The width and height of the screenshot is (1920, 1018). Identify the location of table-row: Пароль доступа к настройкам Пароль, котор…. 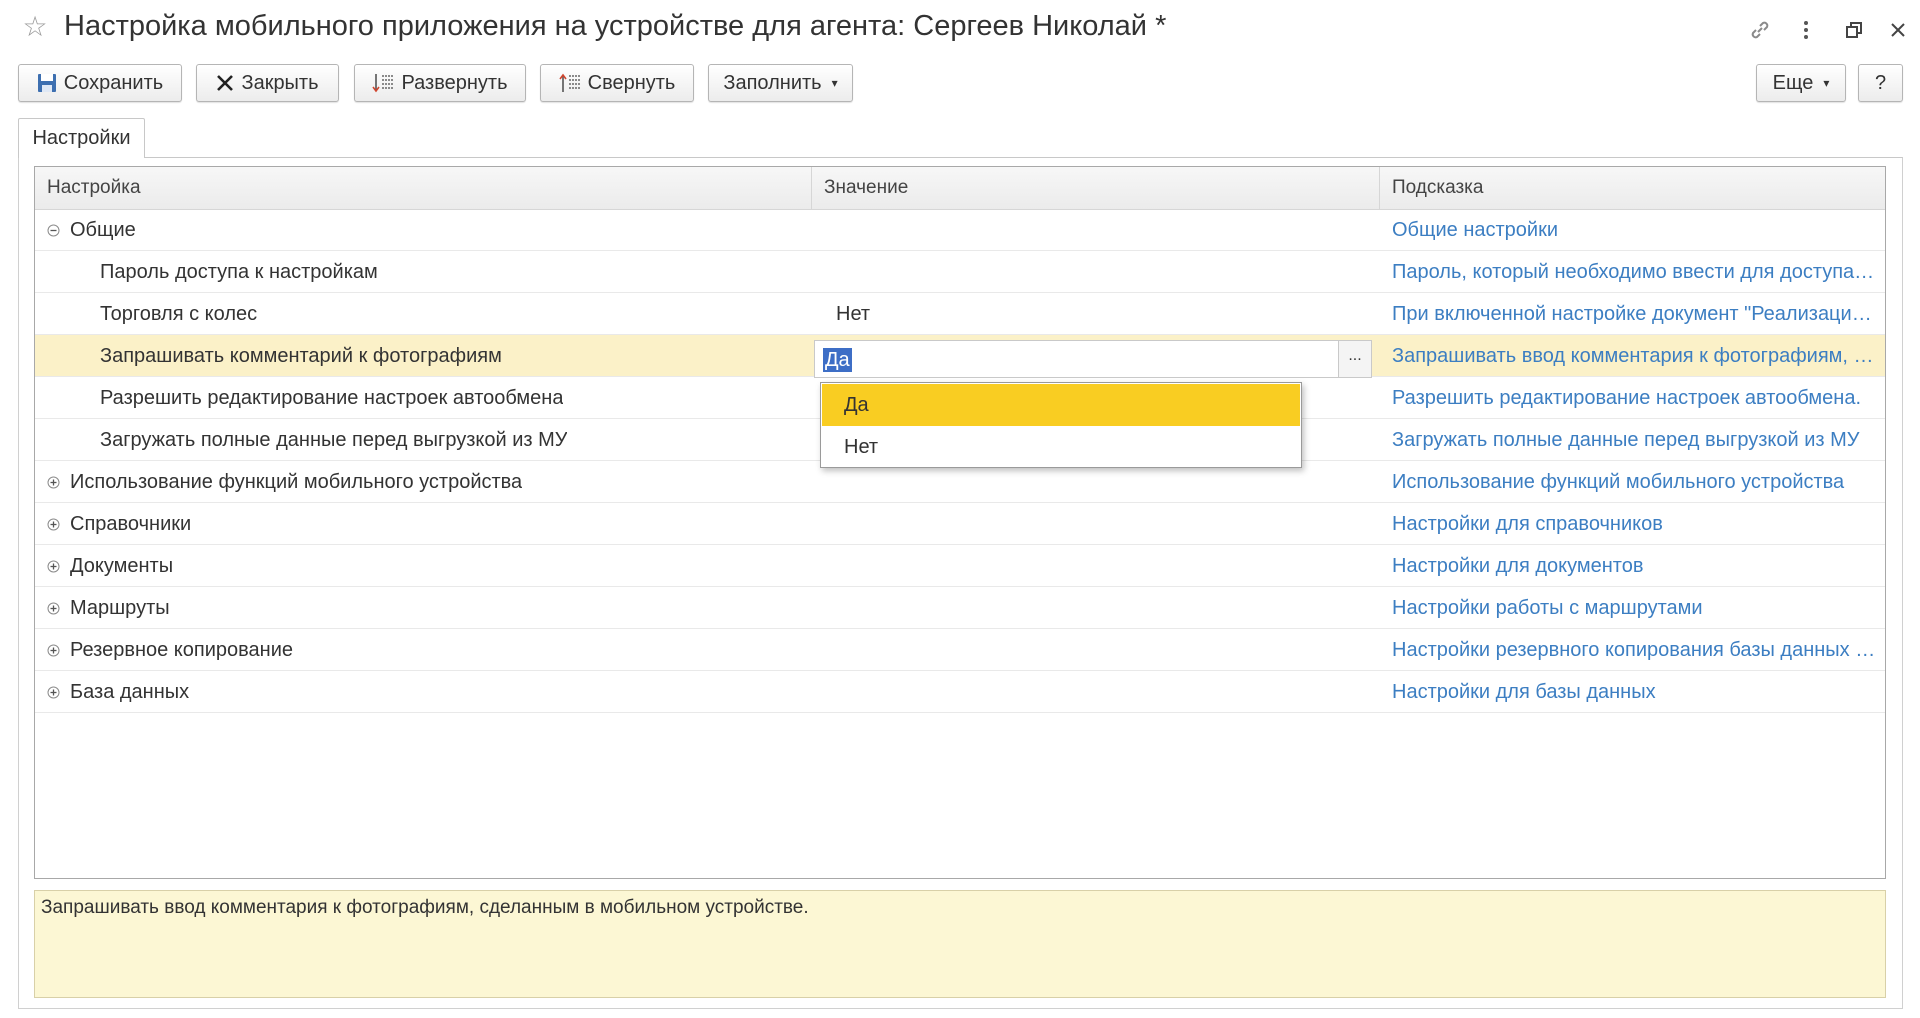
(960, 272).